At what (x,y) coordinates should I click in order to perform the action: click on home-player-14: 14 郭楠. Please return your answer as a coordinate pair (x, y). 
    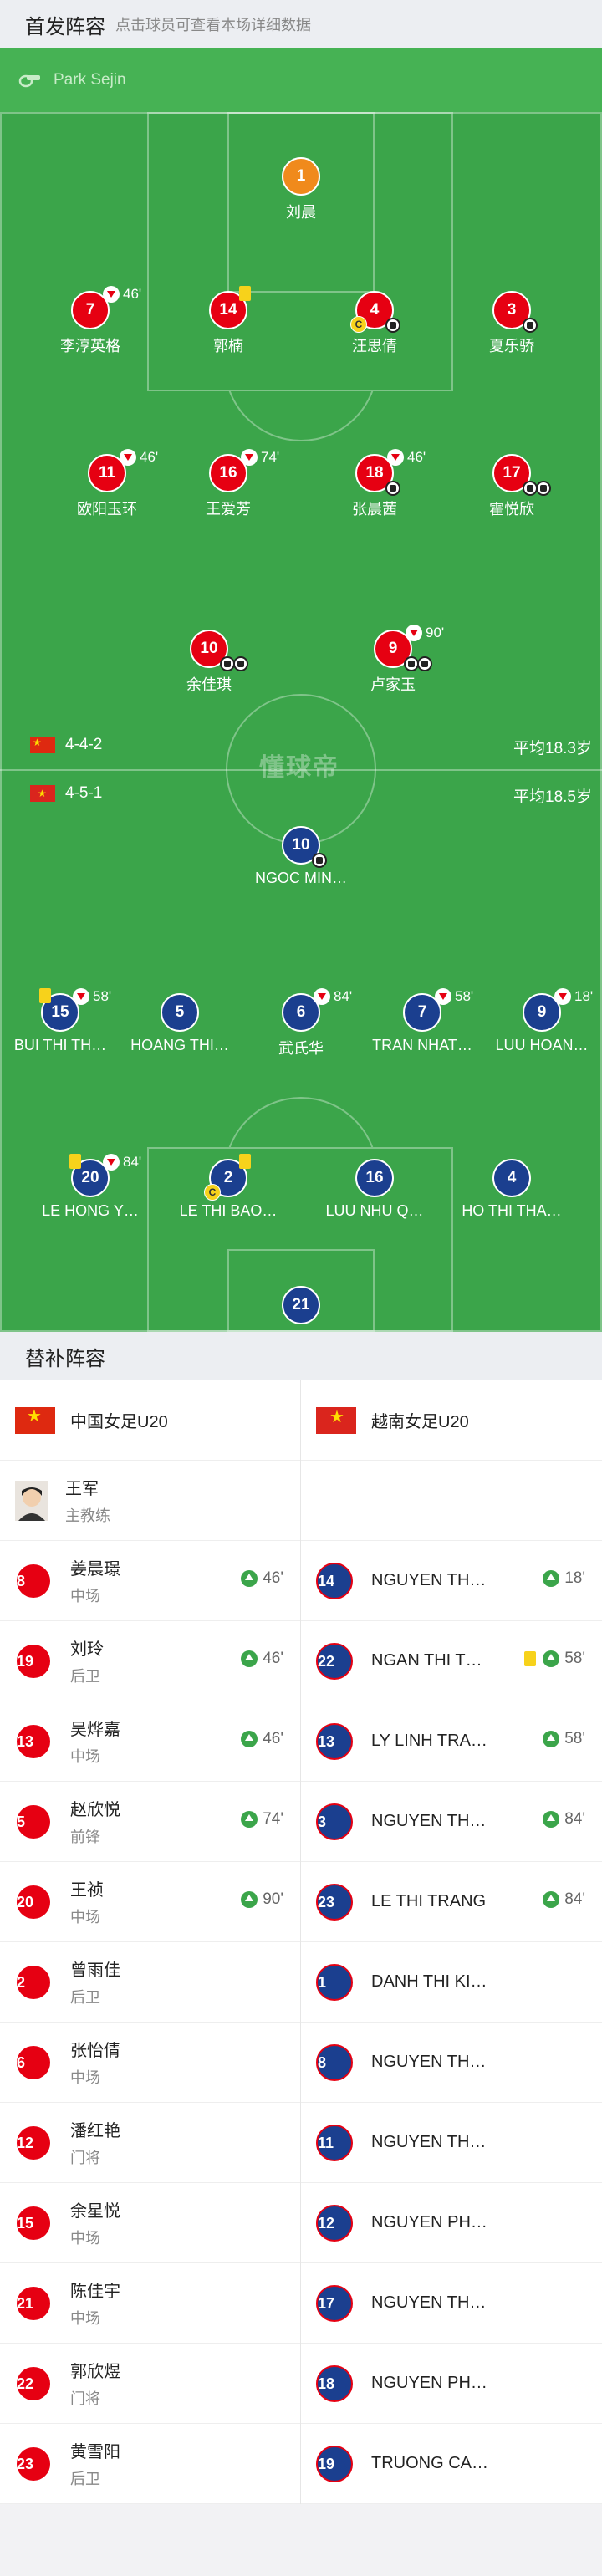
    Looking at the image, I should click on (228, 321).